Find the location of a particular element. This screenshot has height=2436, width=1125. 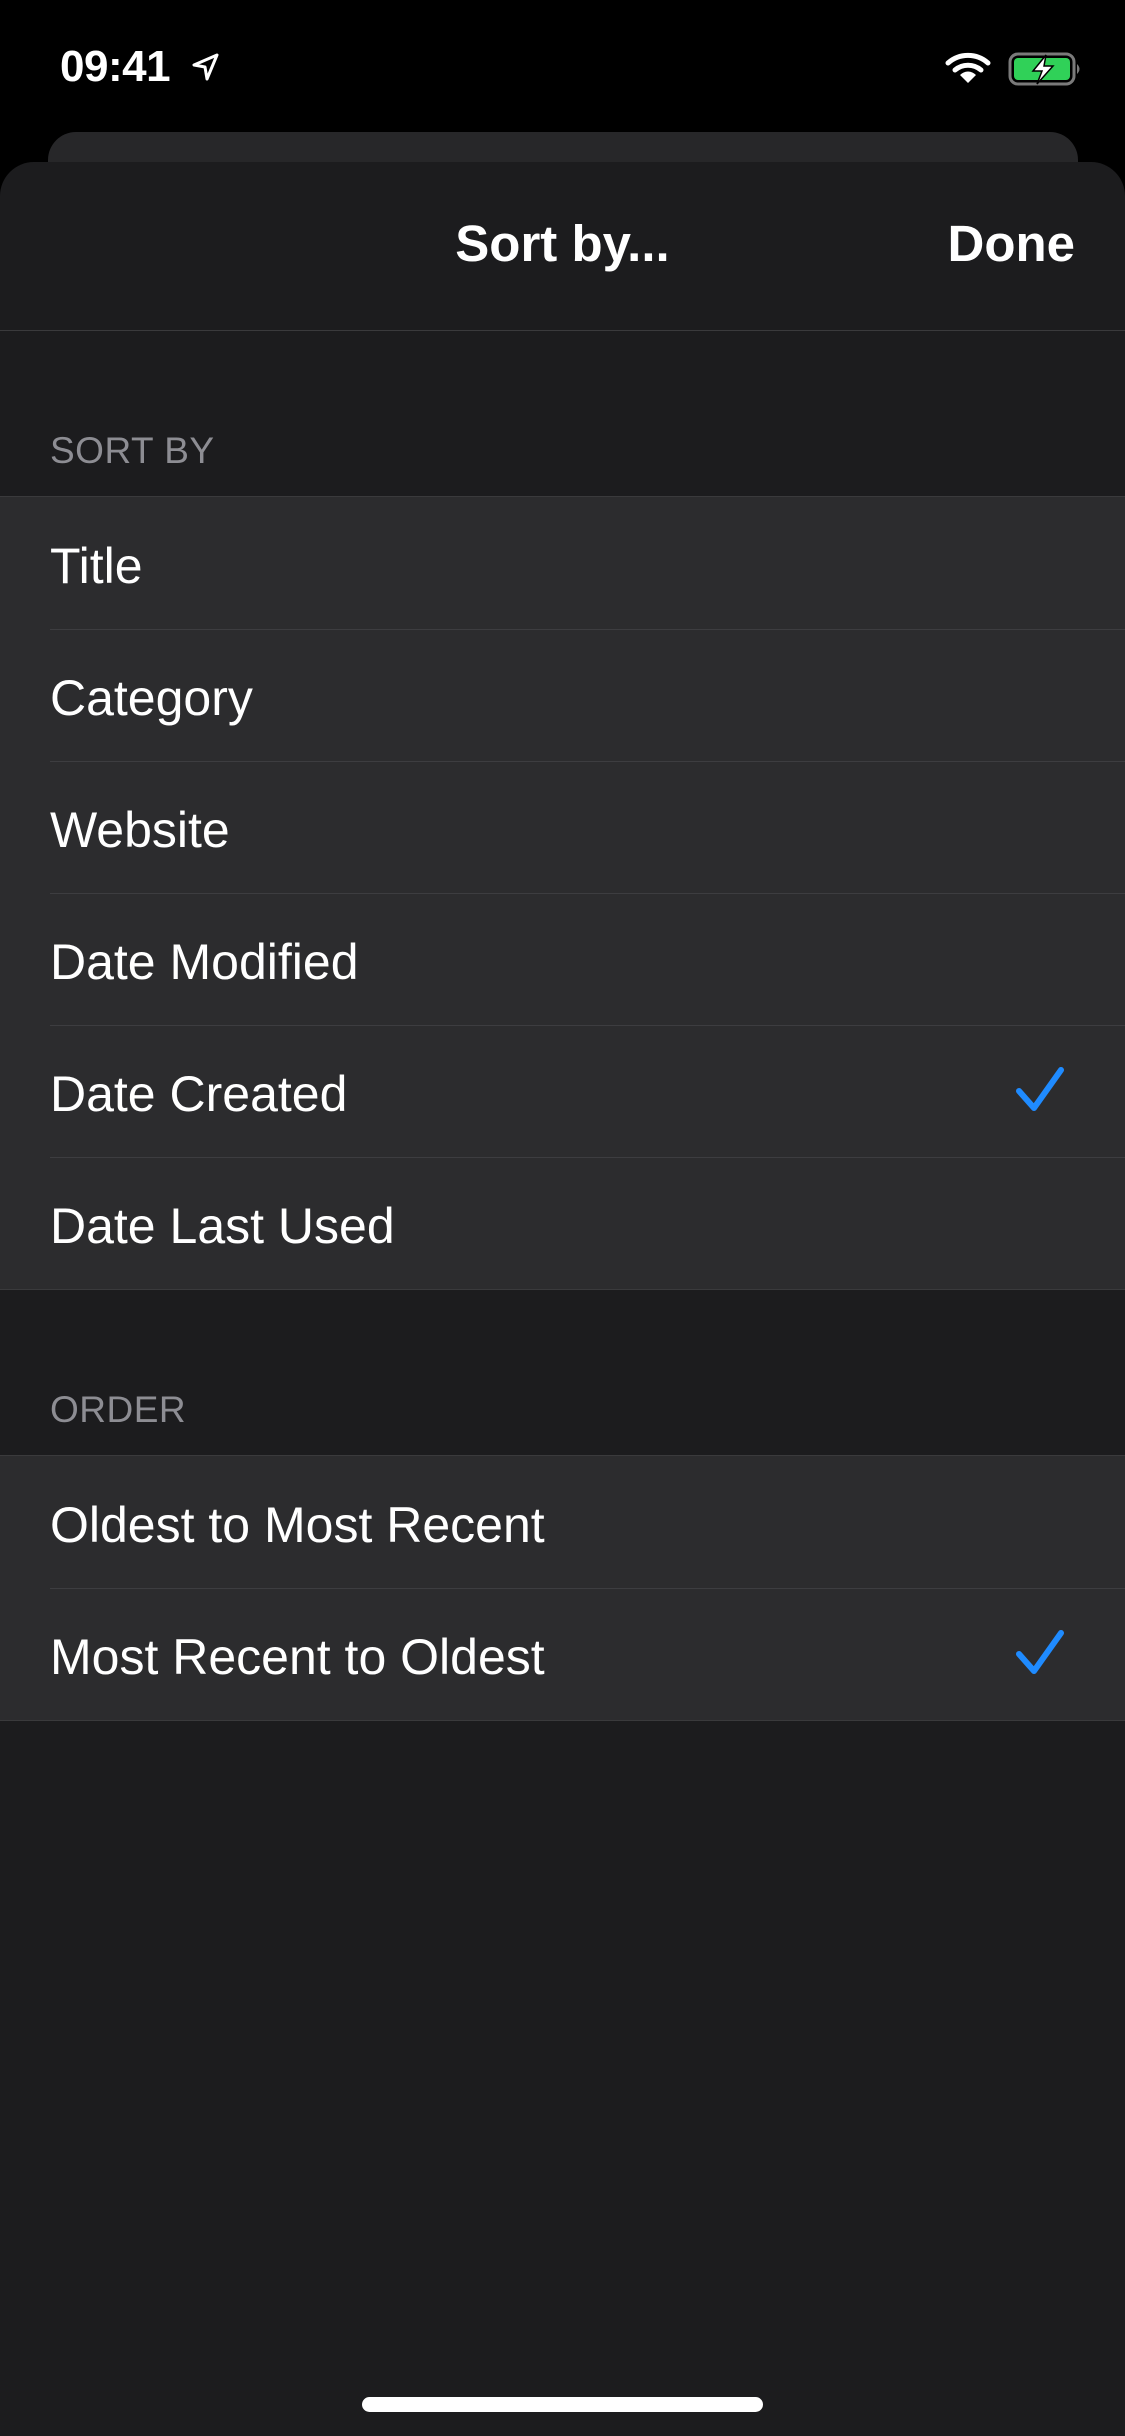

battery-charging-icon is located at coordinates (1044, 69).